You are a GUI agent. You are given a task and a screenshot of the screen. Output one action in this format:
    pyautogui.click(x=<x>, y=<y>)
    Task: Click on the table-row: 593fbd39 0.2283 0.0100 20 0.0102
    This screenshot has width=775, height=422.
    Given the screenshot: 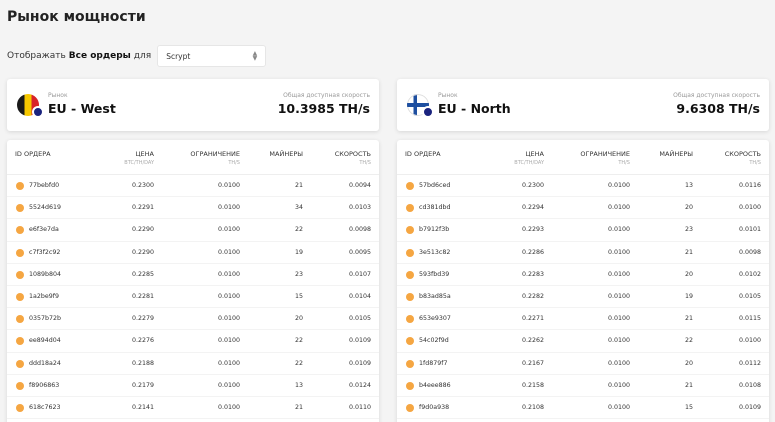 What is the action you would take?
    pyautogui.click(x=583, y=275)
    